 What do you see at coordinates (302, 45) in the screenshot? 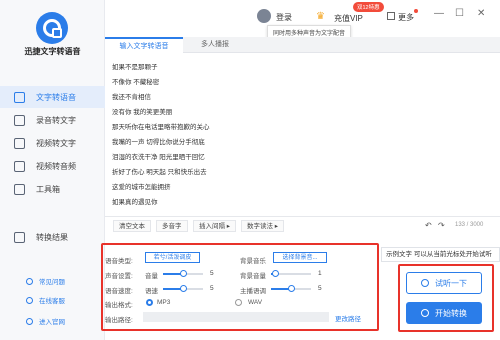
I see `tab-bar: 输入文字转语音 多人播报` at bounding box center [302, 45].